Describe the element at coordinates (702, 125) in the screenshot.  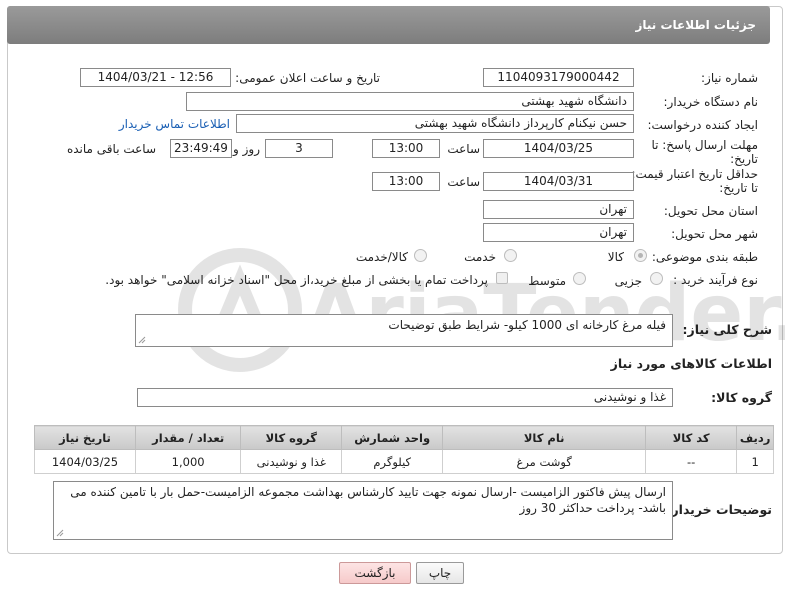
I see `requester-label: ایجاد کننده درخواست:` at that location.